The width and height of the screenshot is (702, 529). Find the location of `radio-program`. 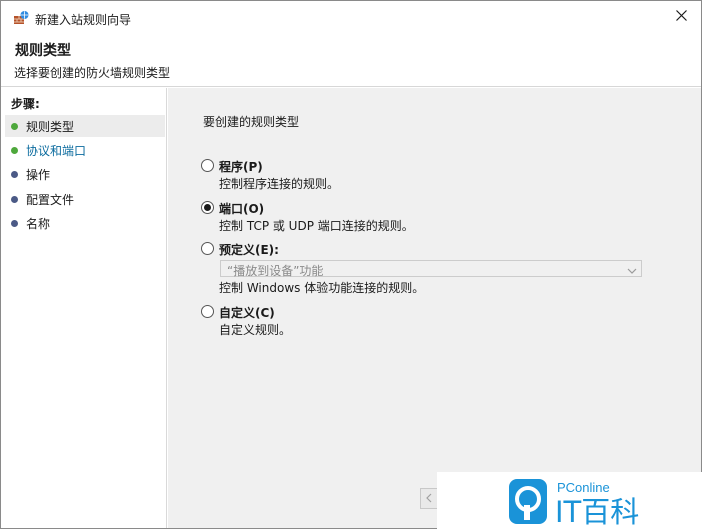

radio-program is located at coordinates (207, 165).